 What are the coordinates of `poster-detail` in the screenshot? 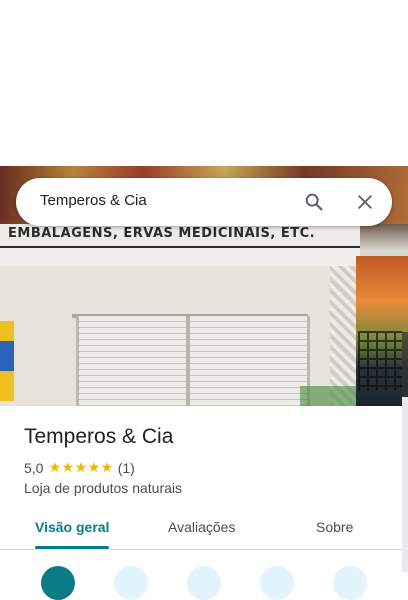 It's located at (7, 356).